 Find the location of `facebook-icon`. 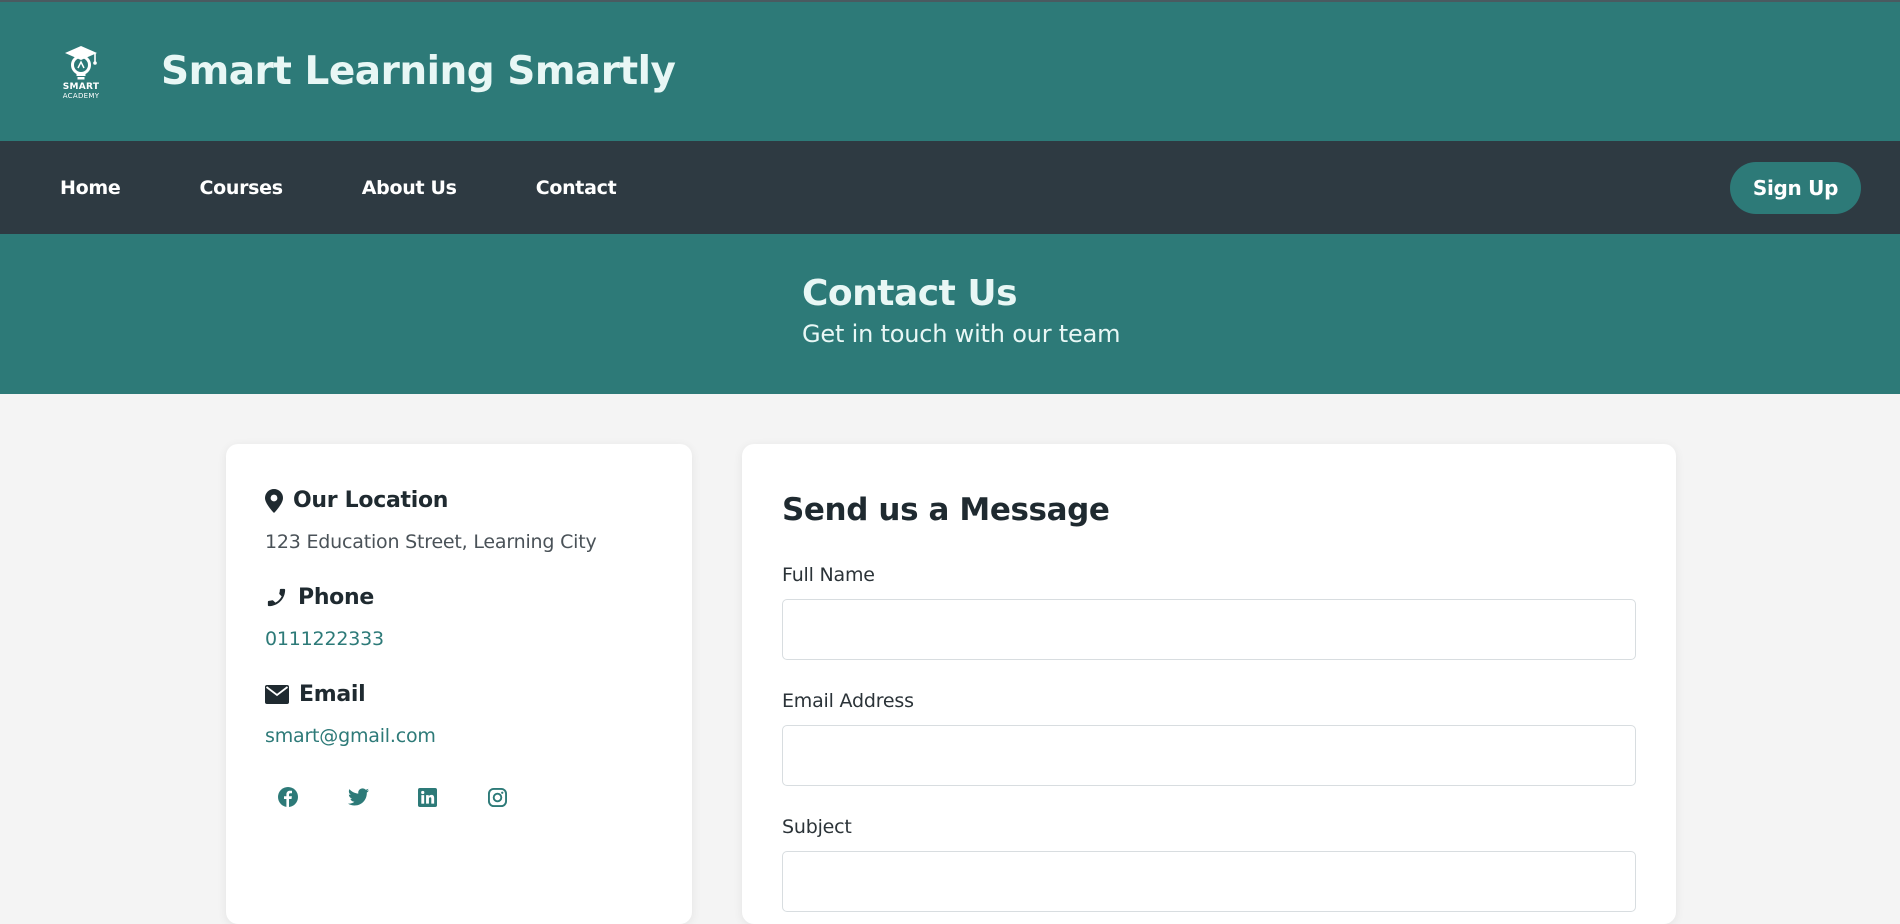

facebook-icon is located at coordinates (288, 797).